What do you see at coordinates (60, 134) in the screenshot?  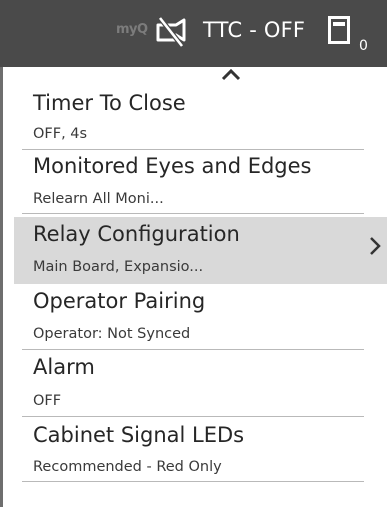 I see `menu-item-subtitle: OFF, 4s` at bounding box center [60, 134].